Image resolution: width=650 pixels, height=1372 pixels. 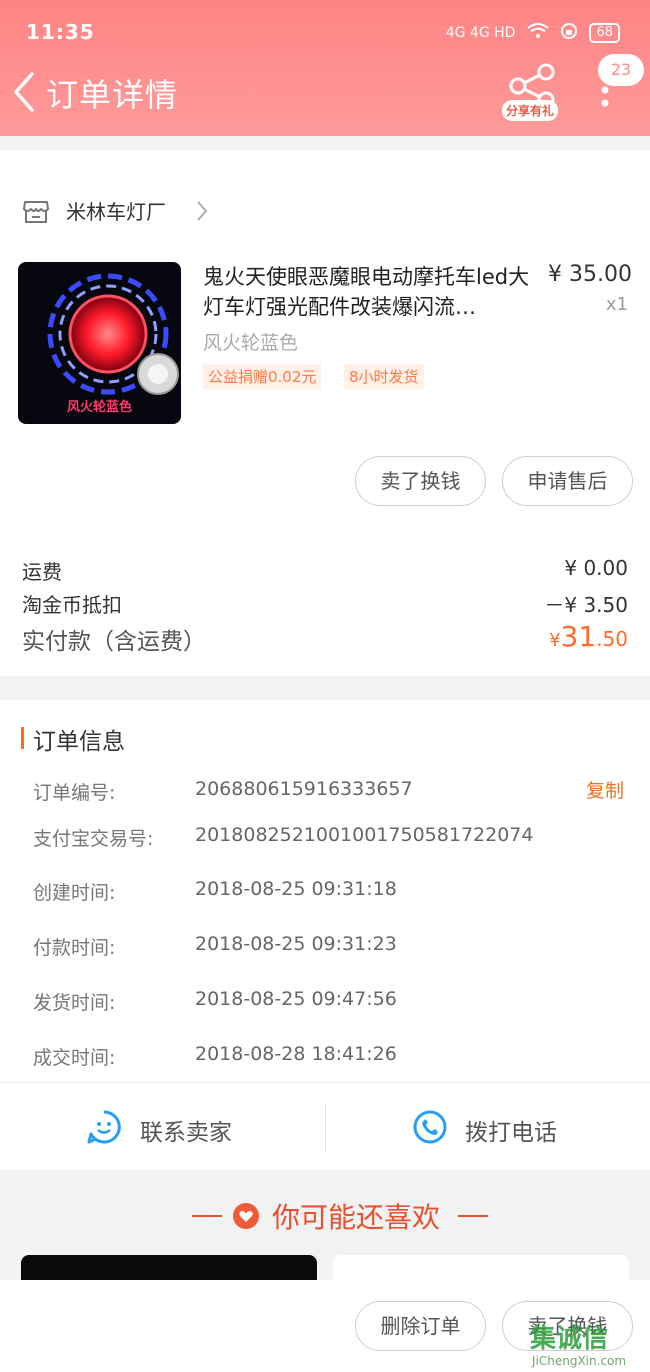 I want to click on shipping-fee-value: ¥ 0.00, so click(x=596, y=568).